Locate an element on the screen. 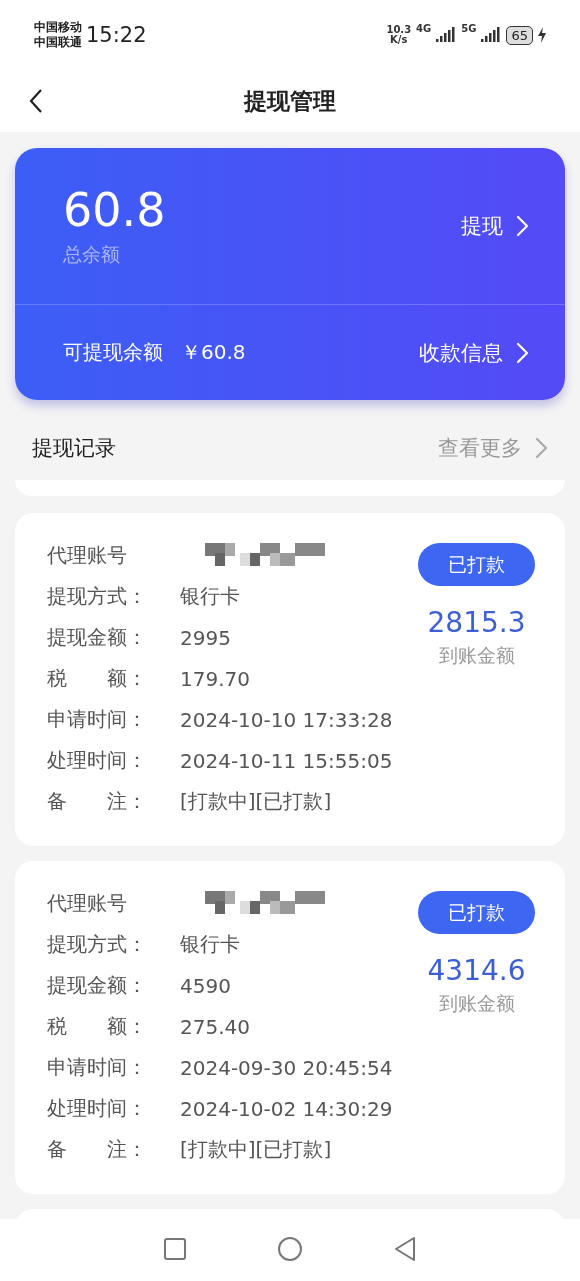 The image size is (580, 1281). available-balance: ￥60.8 is located at coordinates (213, 352).